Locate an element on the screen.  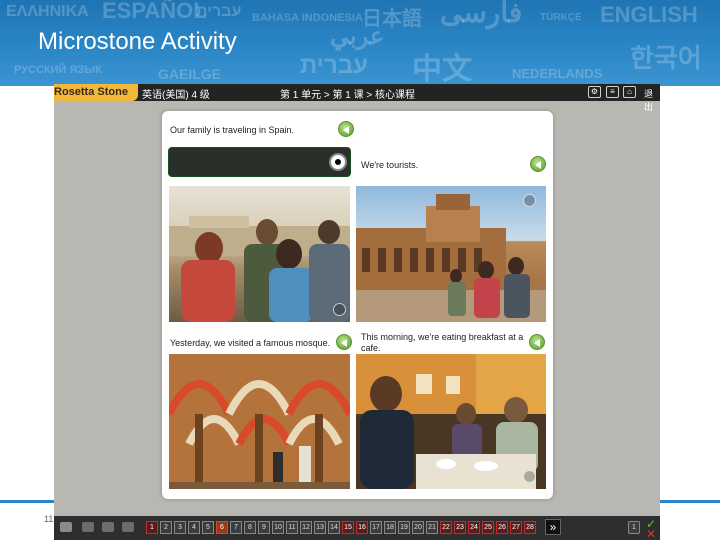
next-page-button: » is located at coordinates (553, 527).